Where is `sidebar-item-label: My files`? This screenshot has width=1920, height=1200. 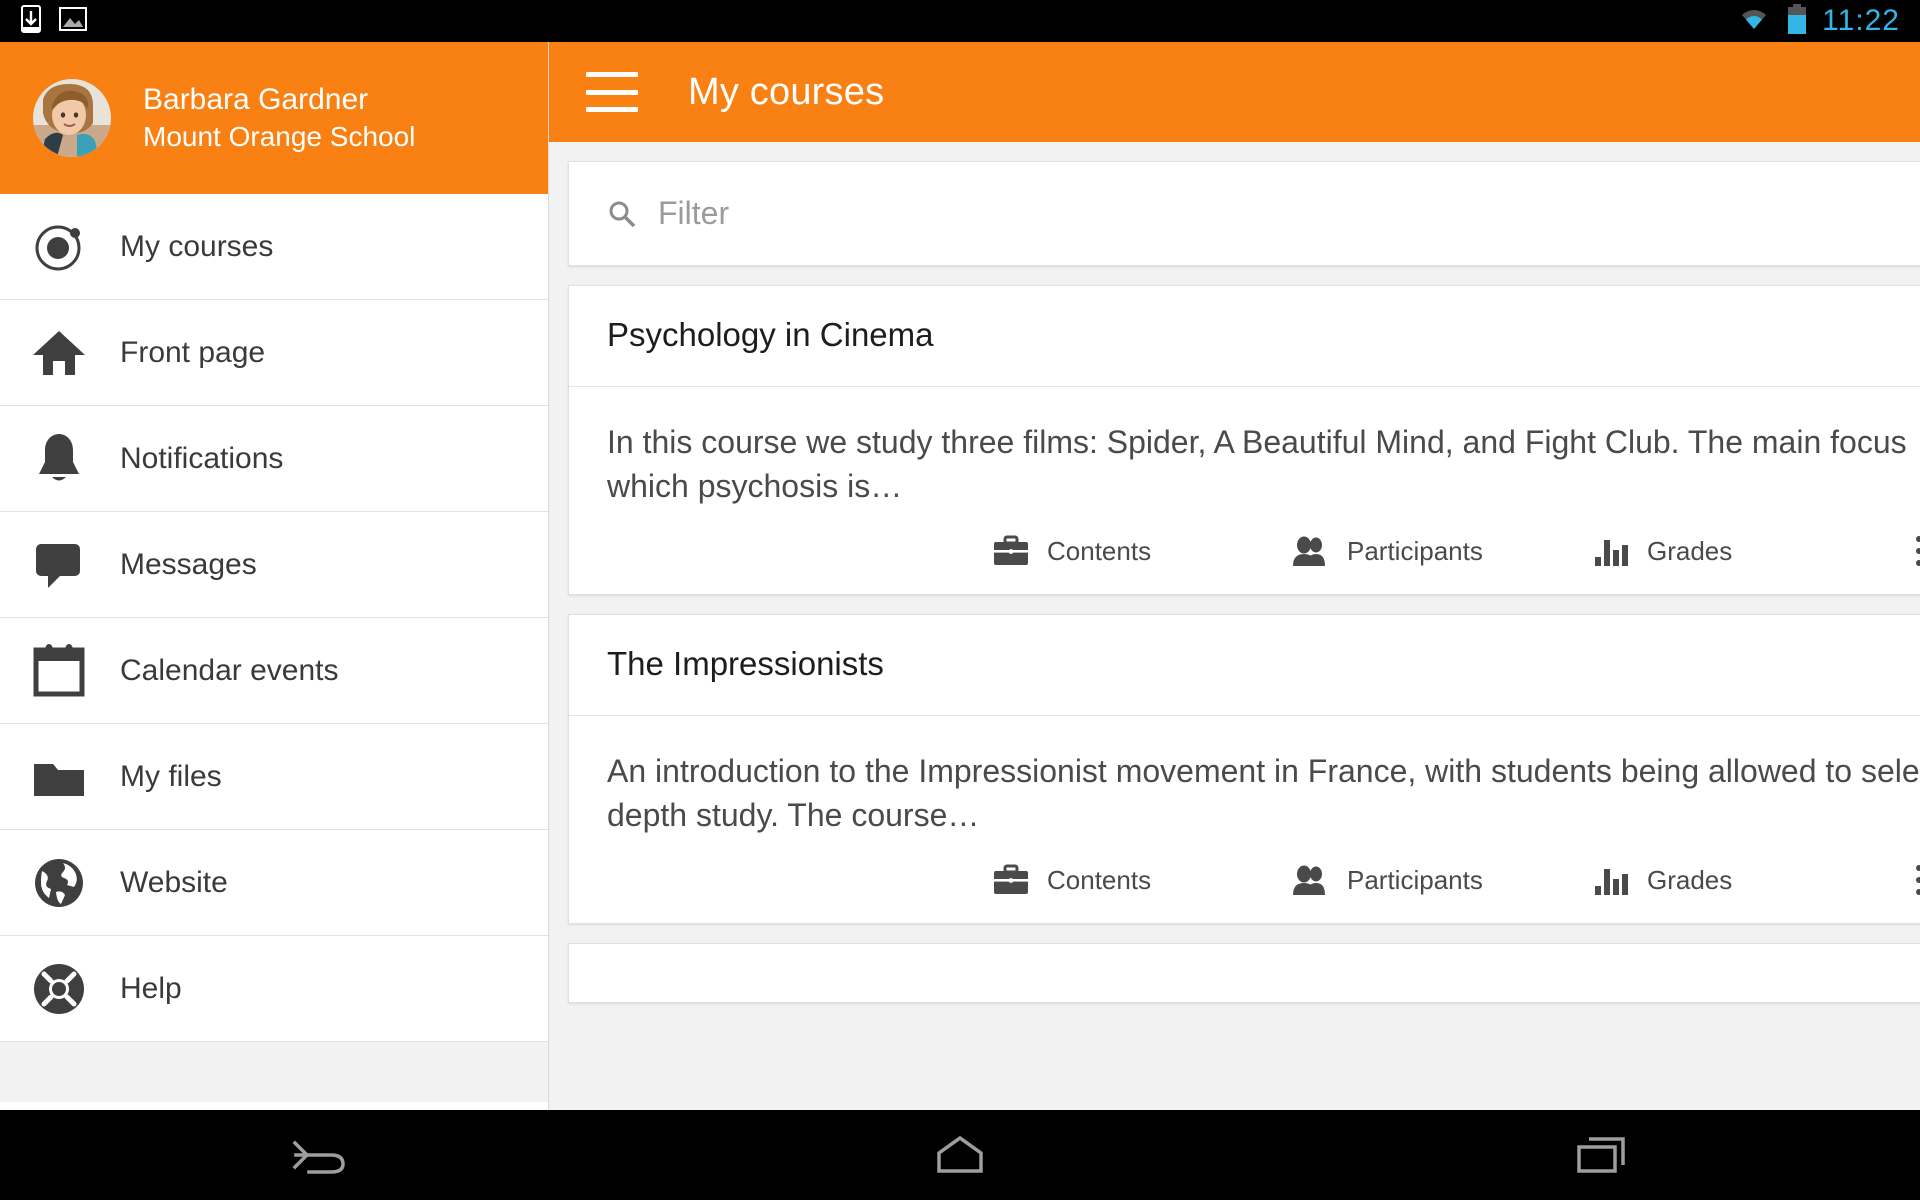 sidebar-item-label: My files is located at coordinates (171, 776).